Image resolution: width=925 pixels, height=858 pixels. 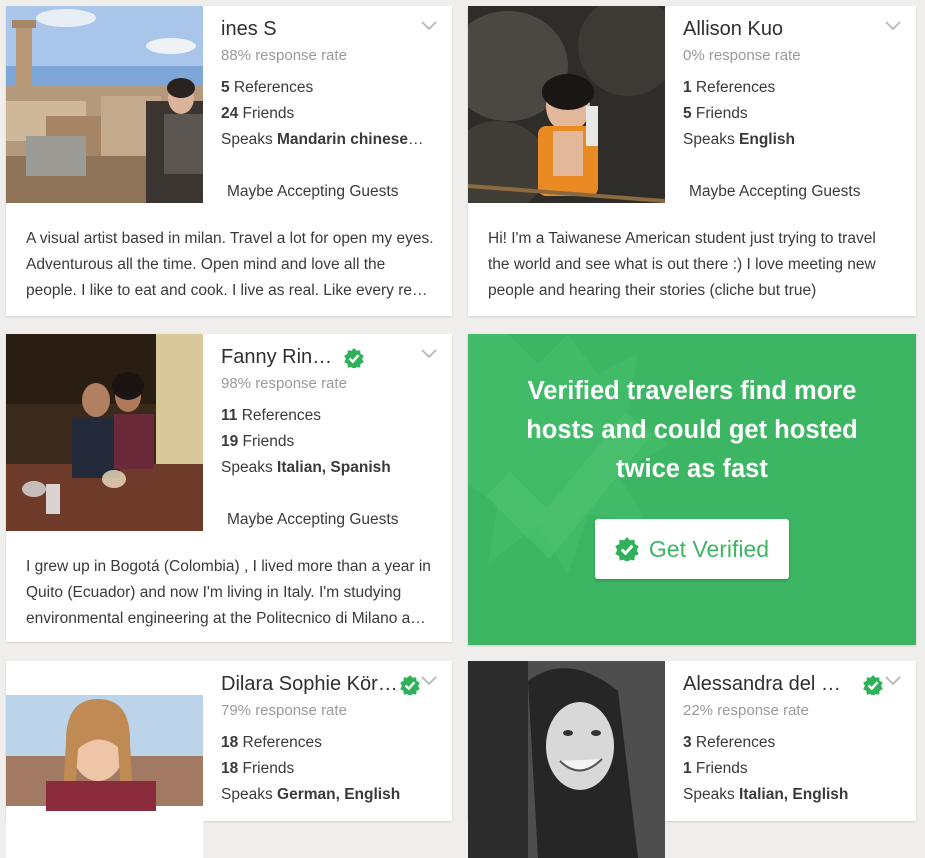 I want to click on response-rate: 88% response rate, so click(x=284, y=55).